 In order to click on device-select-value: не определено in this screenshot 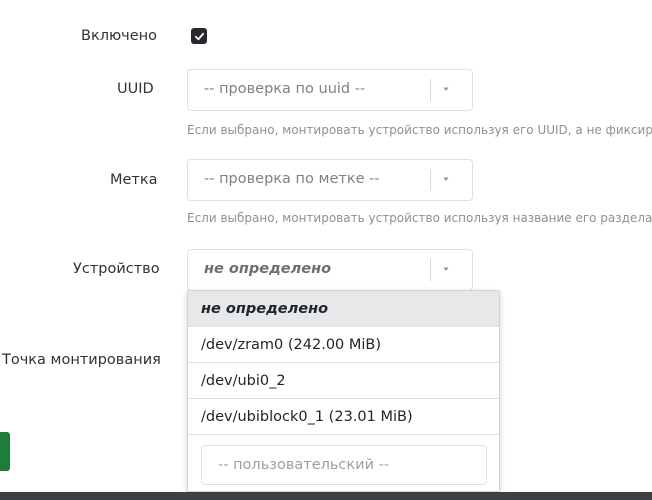, I will do `click(268, 269)`.